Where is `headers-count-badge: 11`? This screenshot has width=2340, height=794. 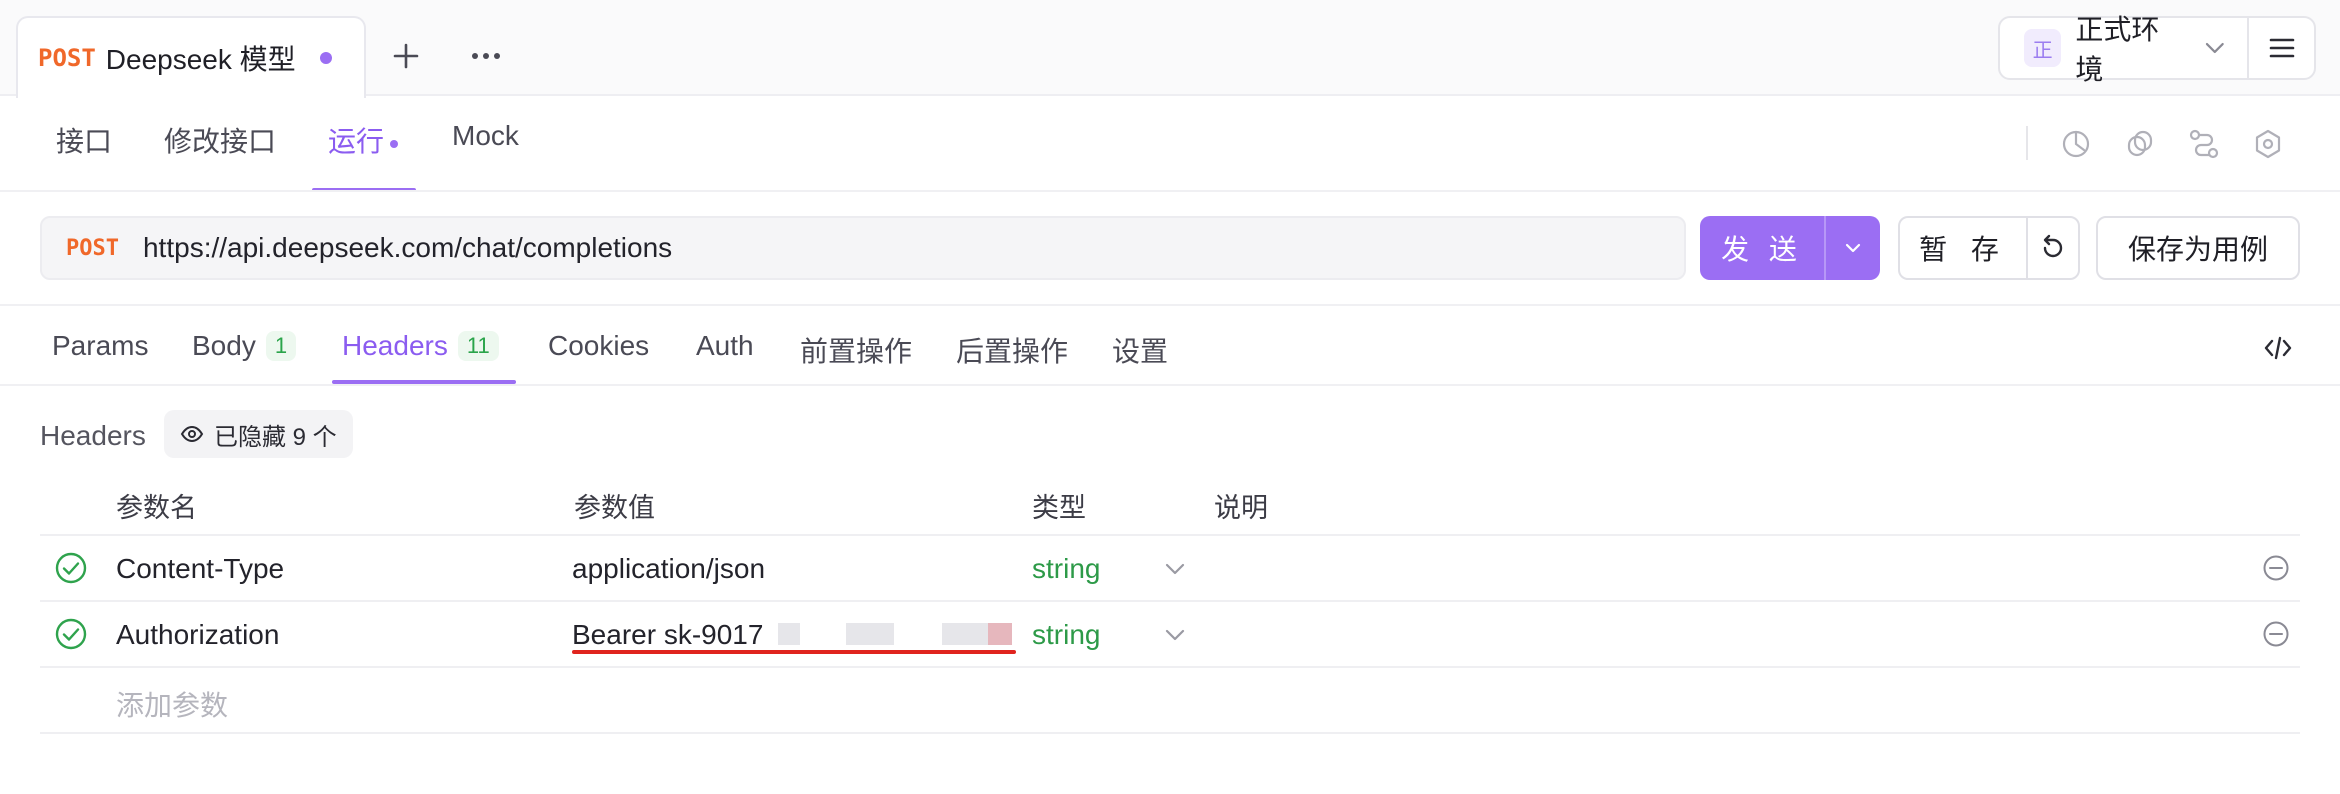 headers-count-badge: 11 is located at coordinates (478, 346).